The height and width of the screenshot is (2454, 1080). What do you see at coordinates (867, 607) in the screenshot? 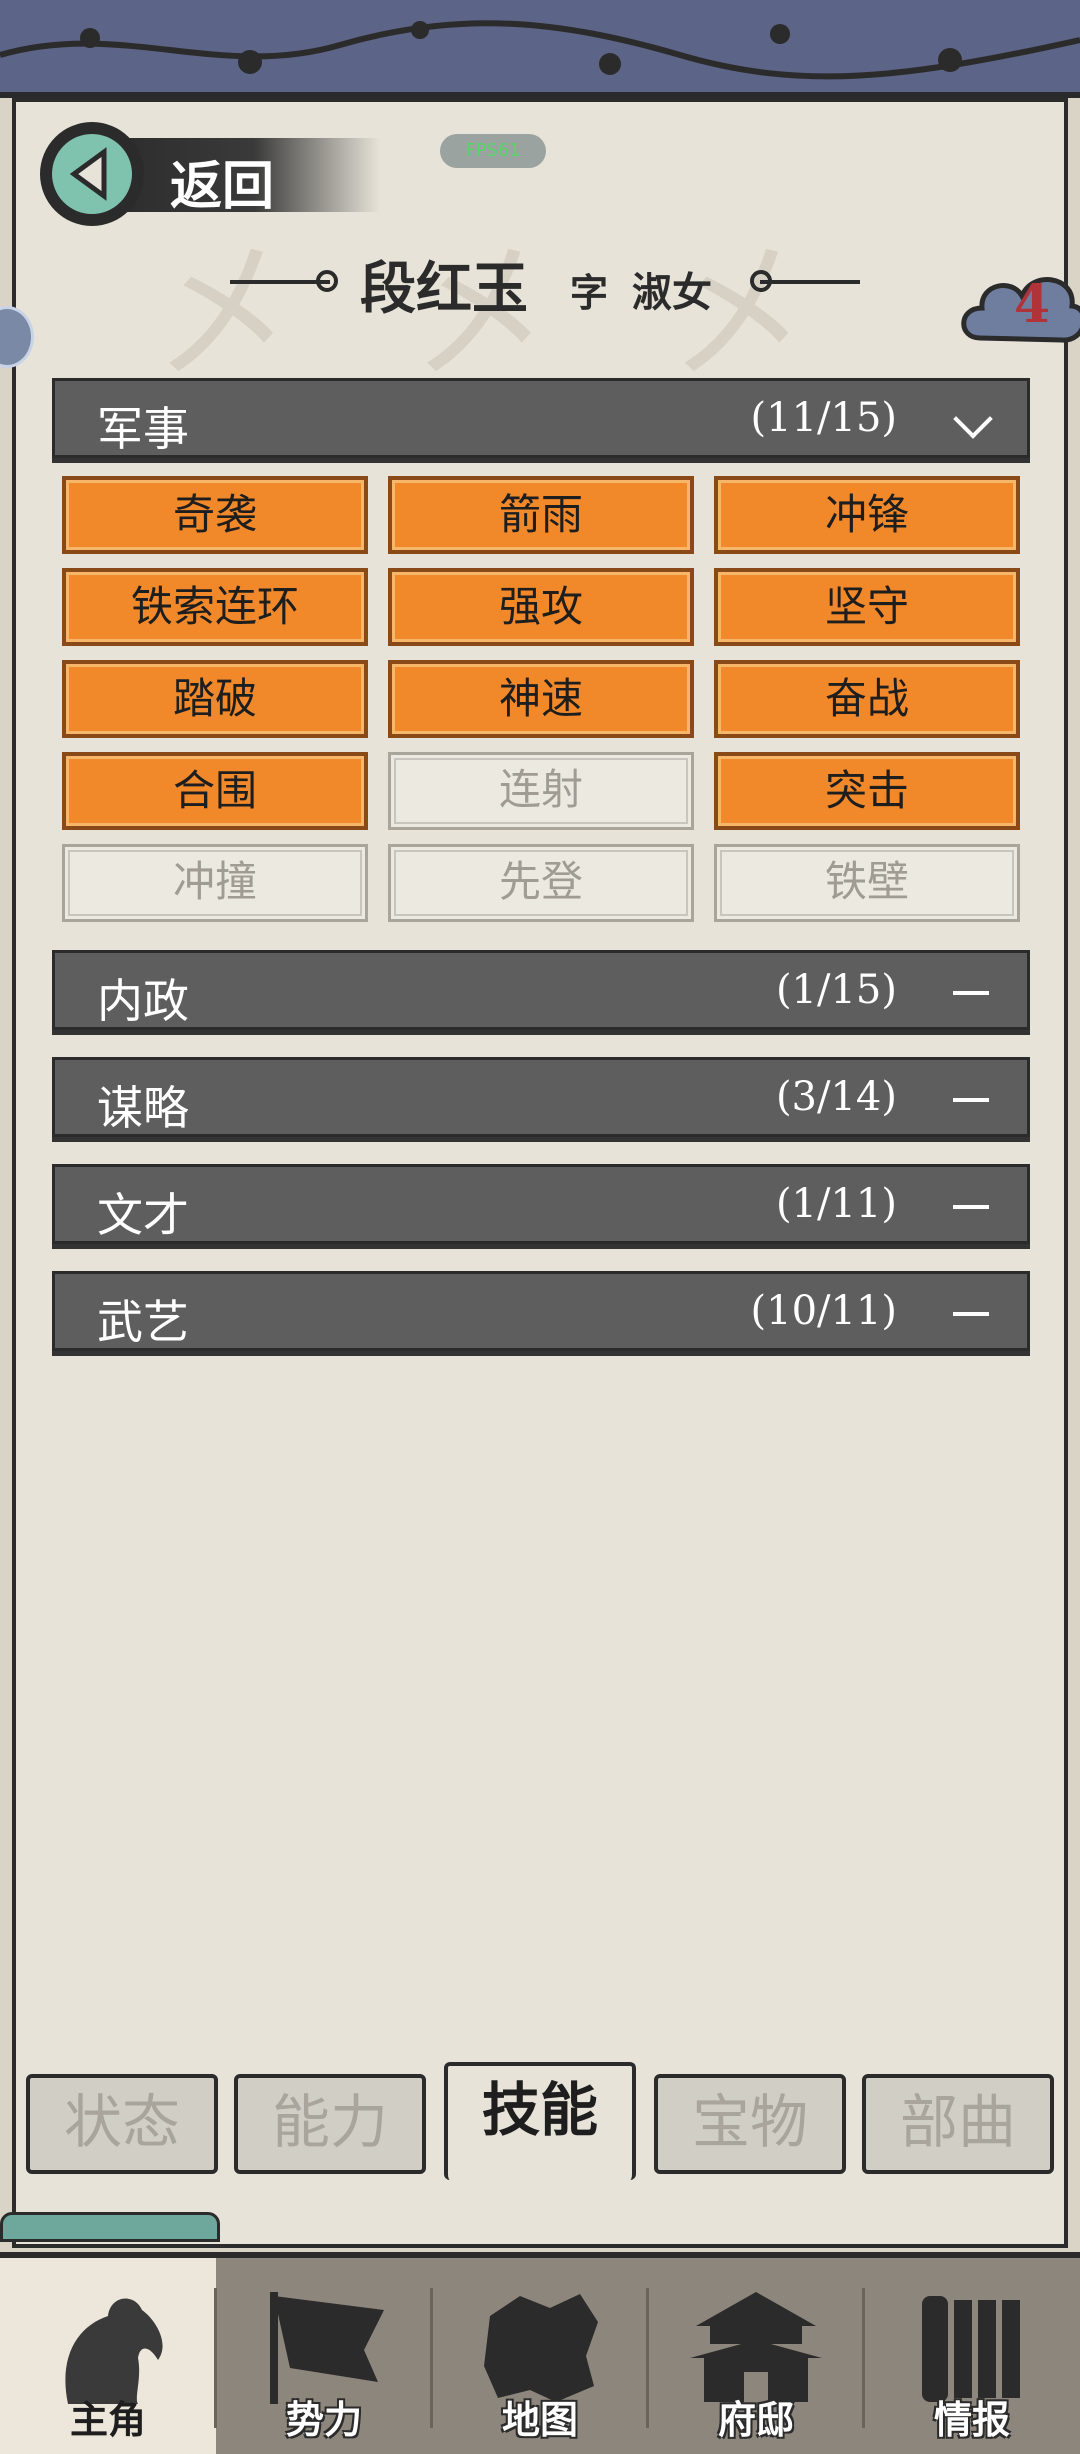
I see `skill-learned-button: 坚守` at bounding box center [867, 607].